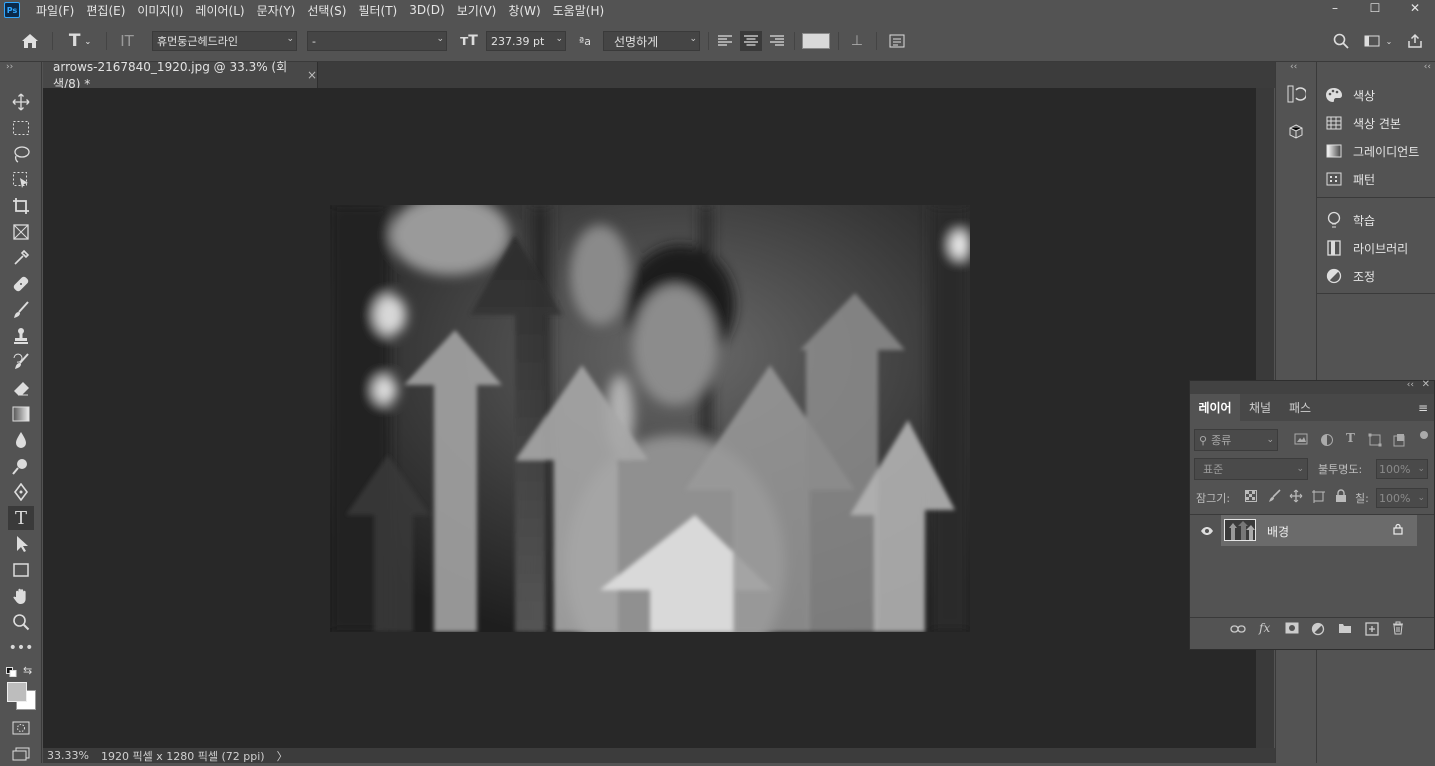 The height and width of the screenshot is (766, 1435). I want to click on zoom-tool-icon, so click(21, 622).